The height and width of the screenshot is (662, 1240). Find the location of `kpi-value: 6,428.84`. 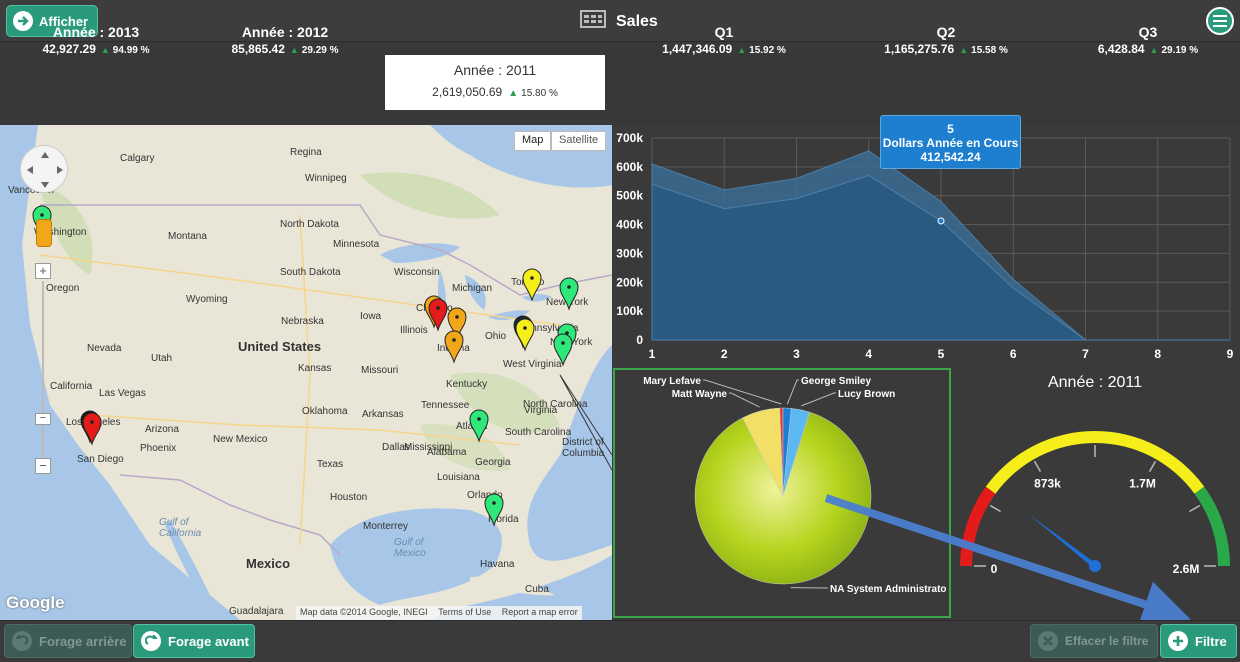

kpi-value: 6,428.84 is located at coordinates (1121, 49).